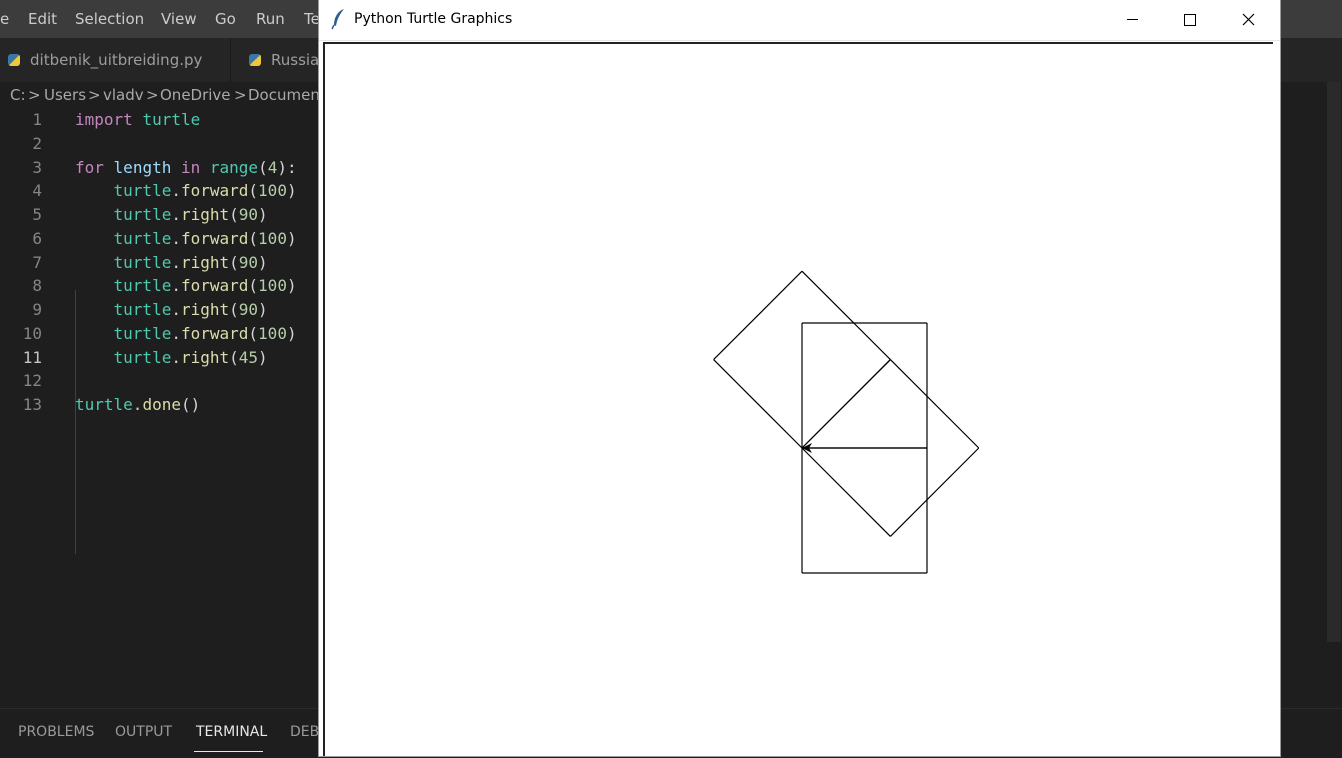 The height and width of the screenshot is (758, 1342). I want to click on tab-label: Russiar, so click(298, 60).